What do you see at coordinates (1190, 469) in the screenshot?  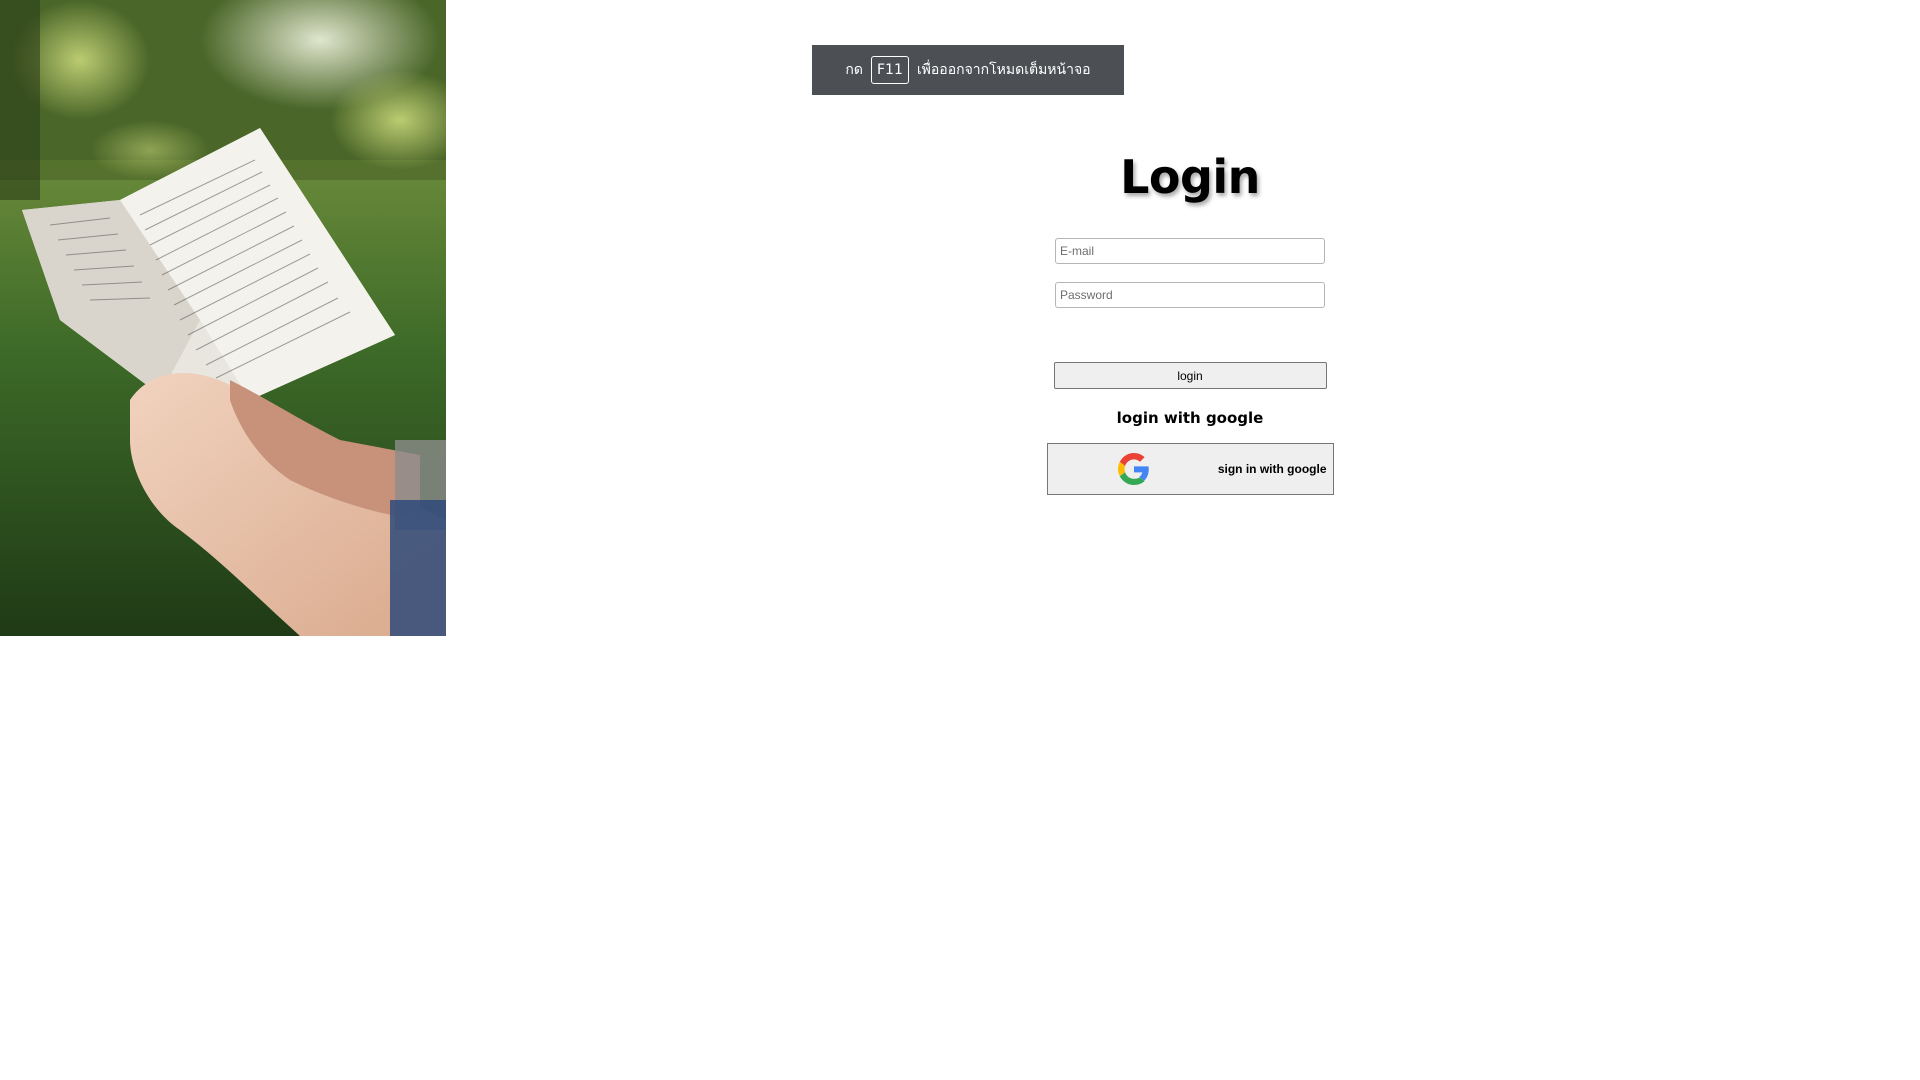 I see `google-sign-in-button: sign in with google` at bounding box center [1190, 469].